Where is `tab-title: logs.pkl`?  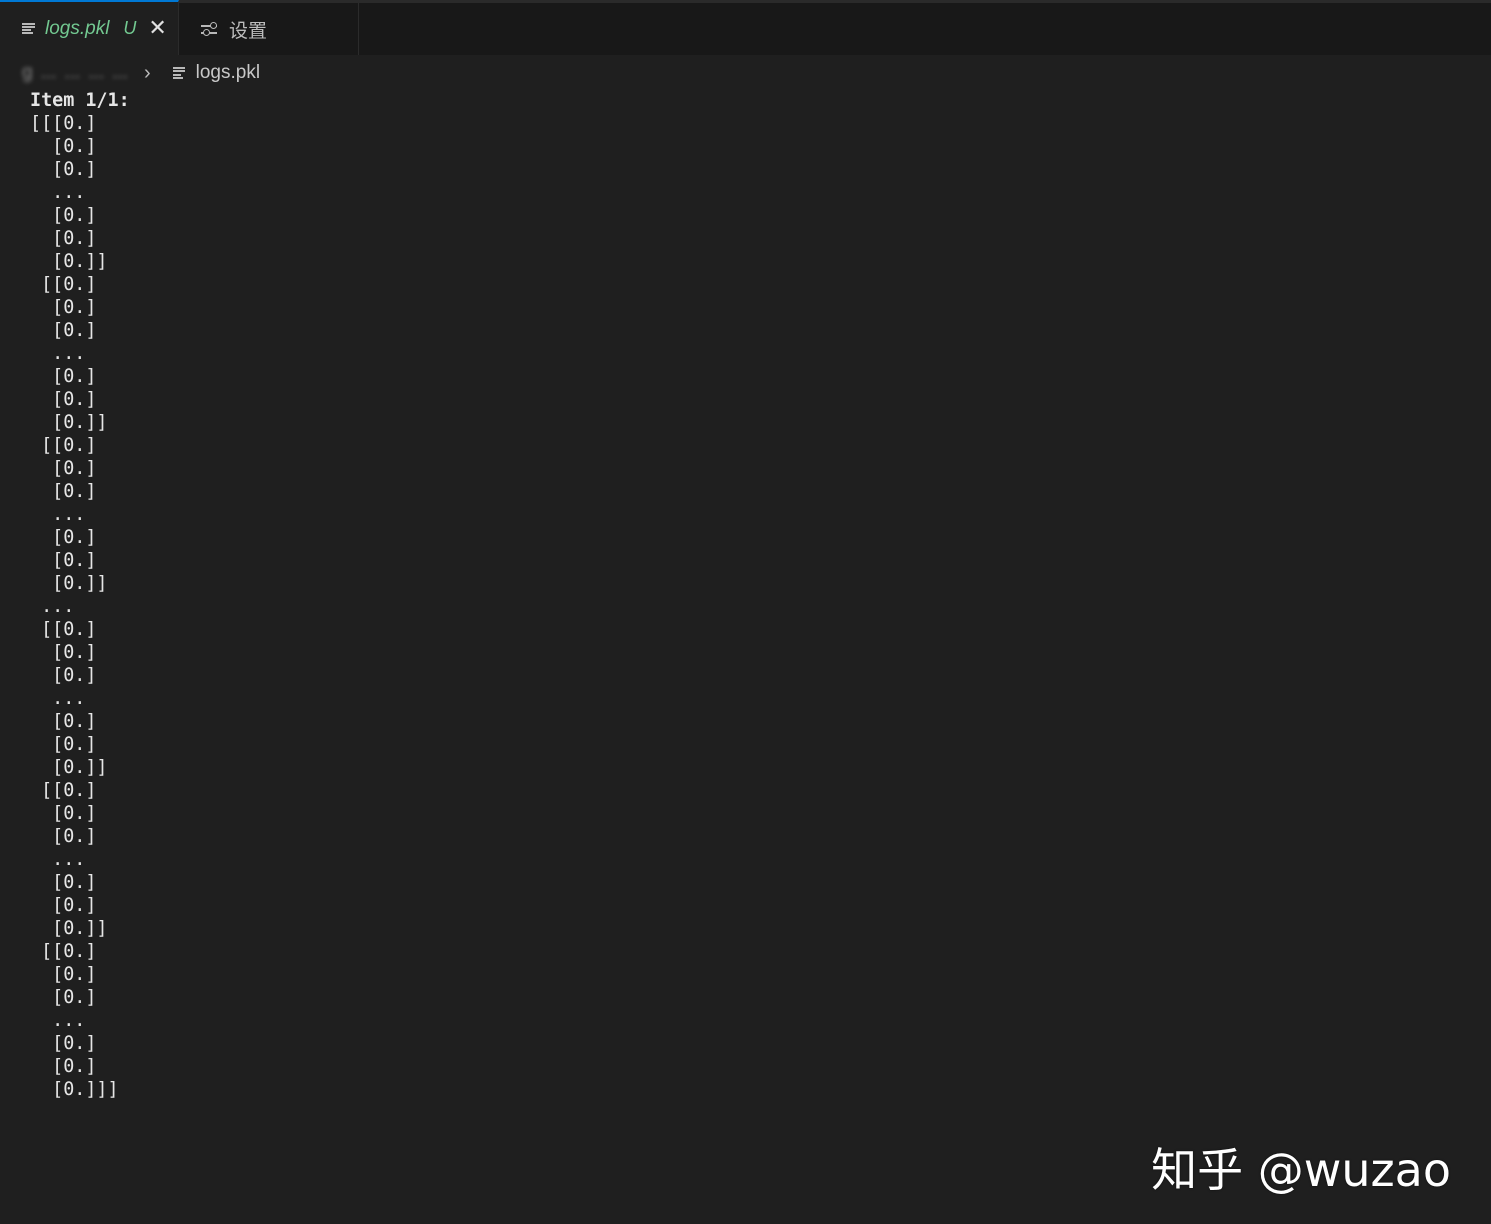
tab-title: logs.pkl is located at coordinates (77, 28).